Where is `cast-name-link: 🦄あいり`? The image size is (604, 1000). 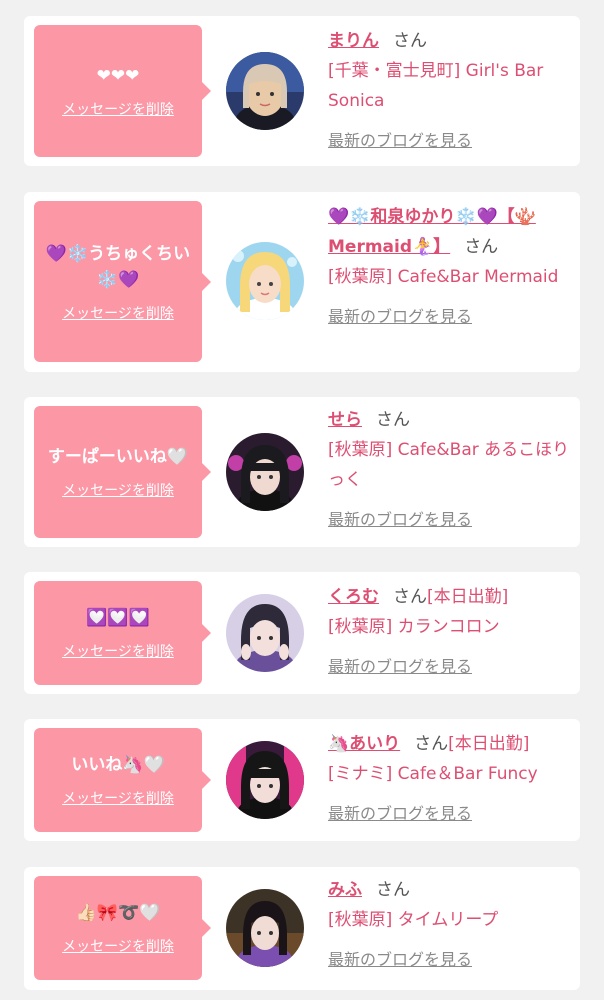 cast-name-link: 🦄あいり is located at coordinates (364, 744).